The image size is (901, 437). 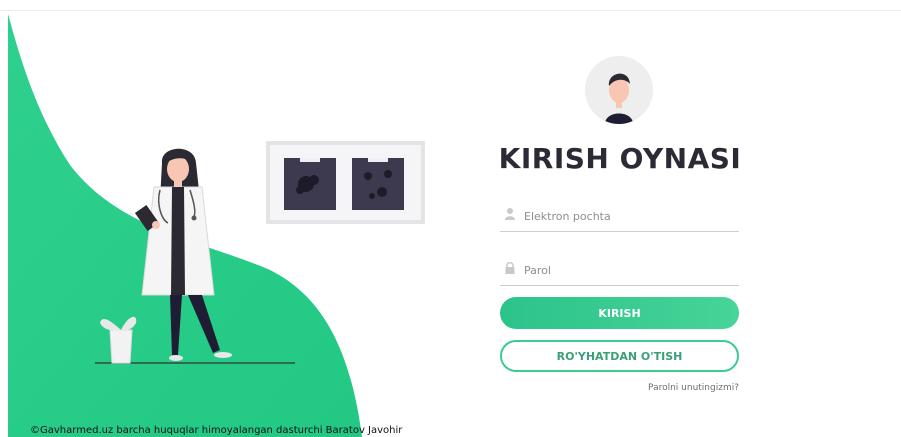 I want to click on password-field, so click(x=619, y=270).